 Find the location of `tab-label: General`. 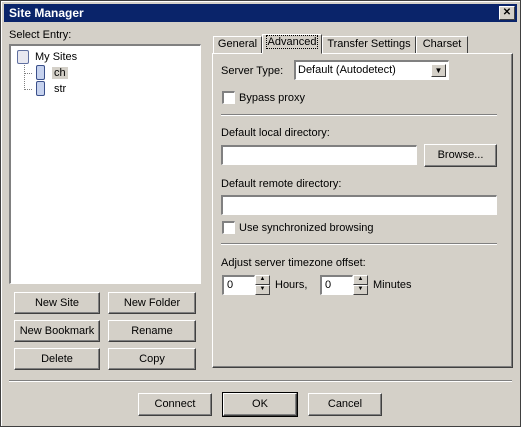

tab-label: General is located at coordinates (237, 44).